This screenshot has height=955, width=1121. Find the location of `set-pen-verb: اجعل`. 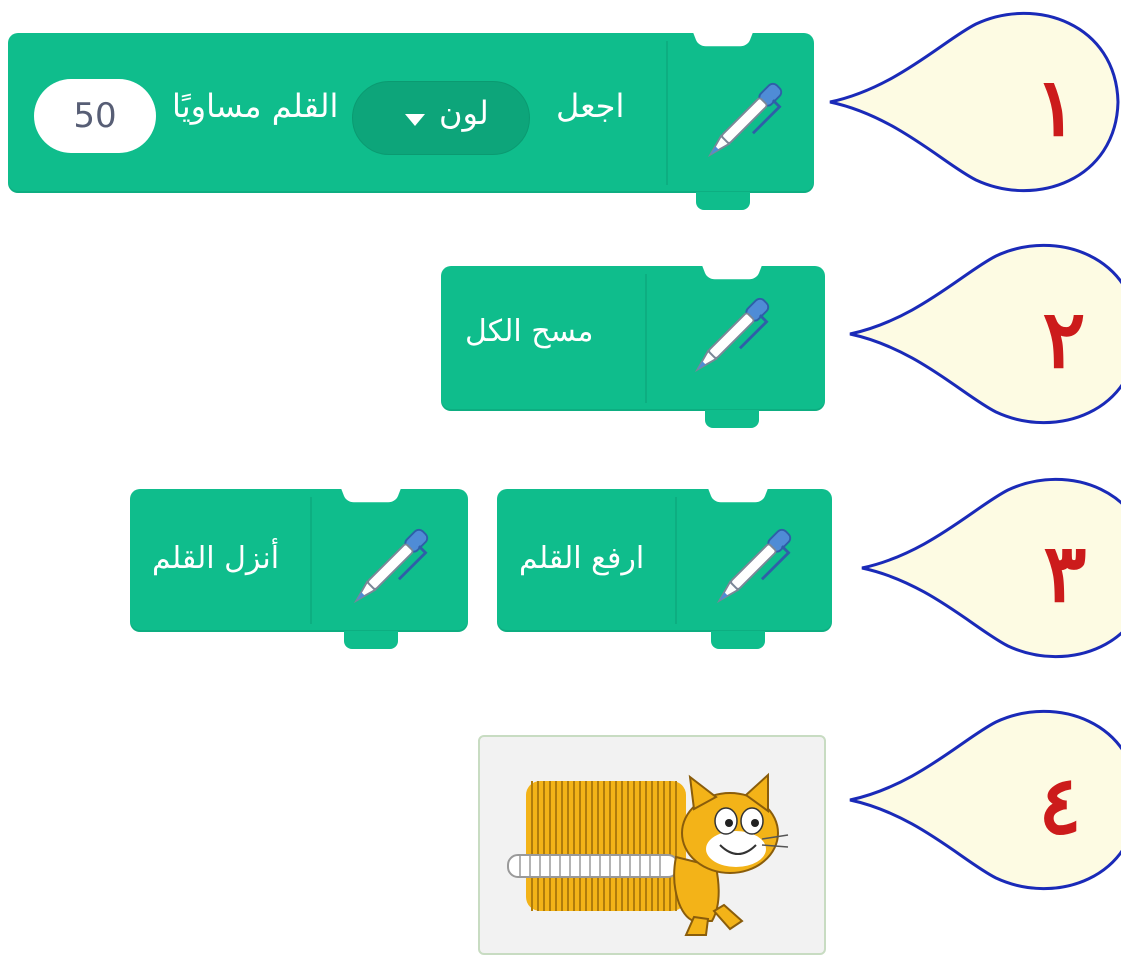

set-pen-verb: اجعل is located at coordinates (590, 106).